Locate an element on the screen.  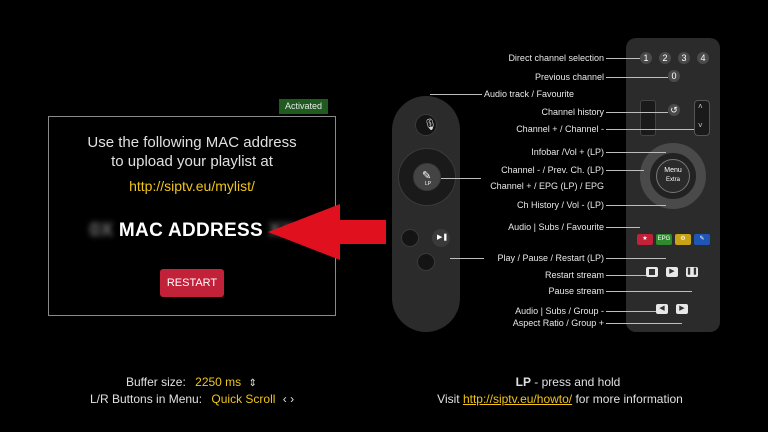
visit-text: Visit is located at coordinates (450, 399).